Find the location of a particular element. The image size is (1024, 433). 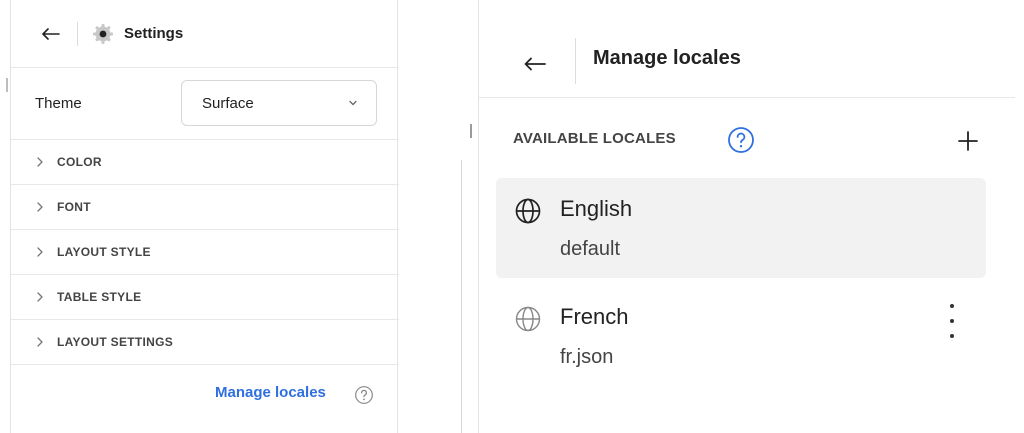

section-label: LAYOUT STYLE is located at coordinates (104, 252).